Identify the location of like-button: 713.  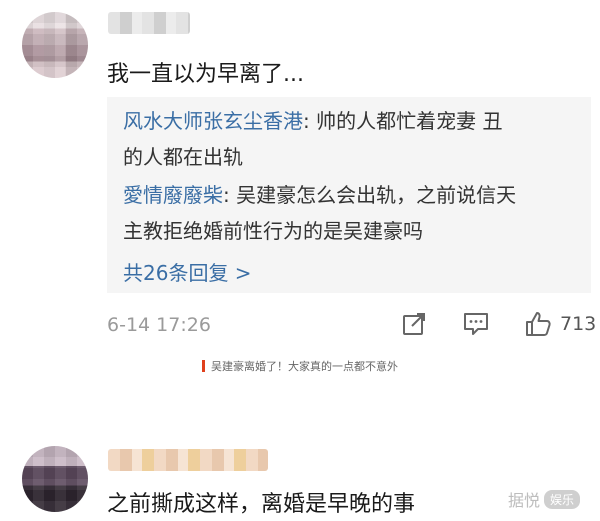
(560, 324).